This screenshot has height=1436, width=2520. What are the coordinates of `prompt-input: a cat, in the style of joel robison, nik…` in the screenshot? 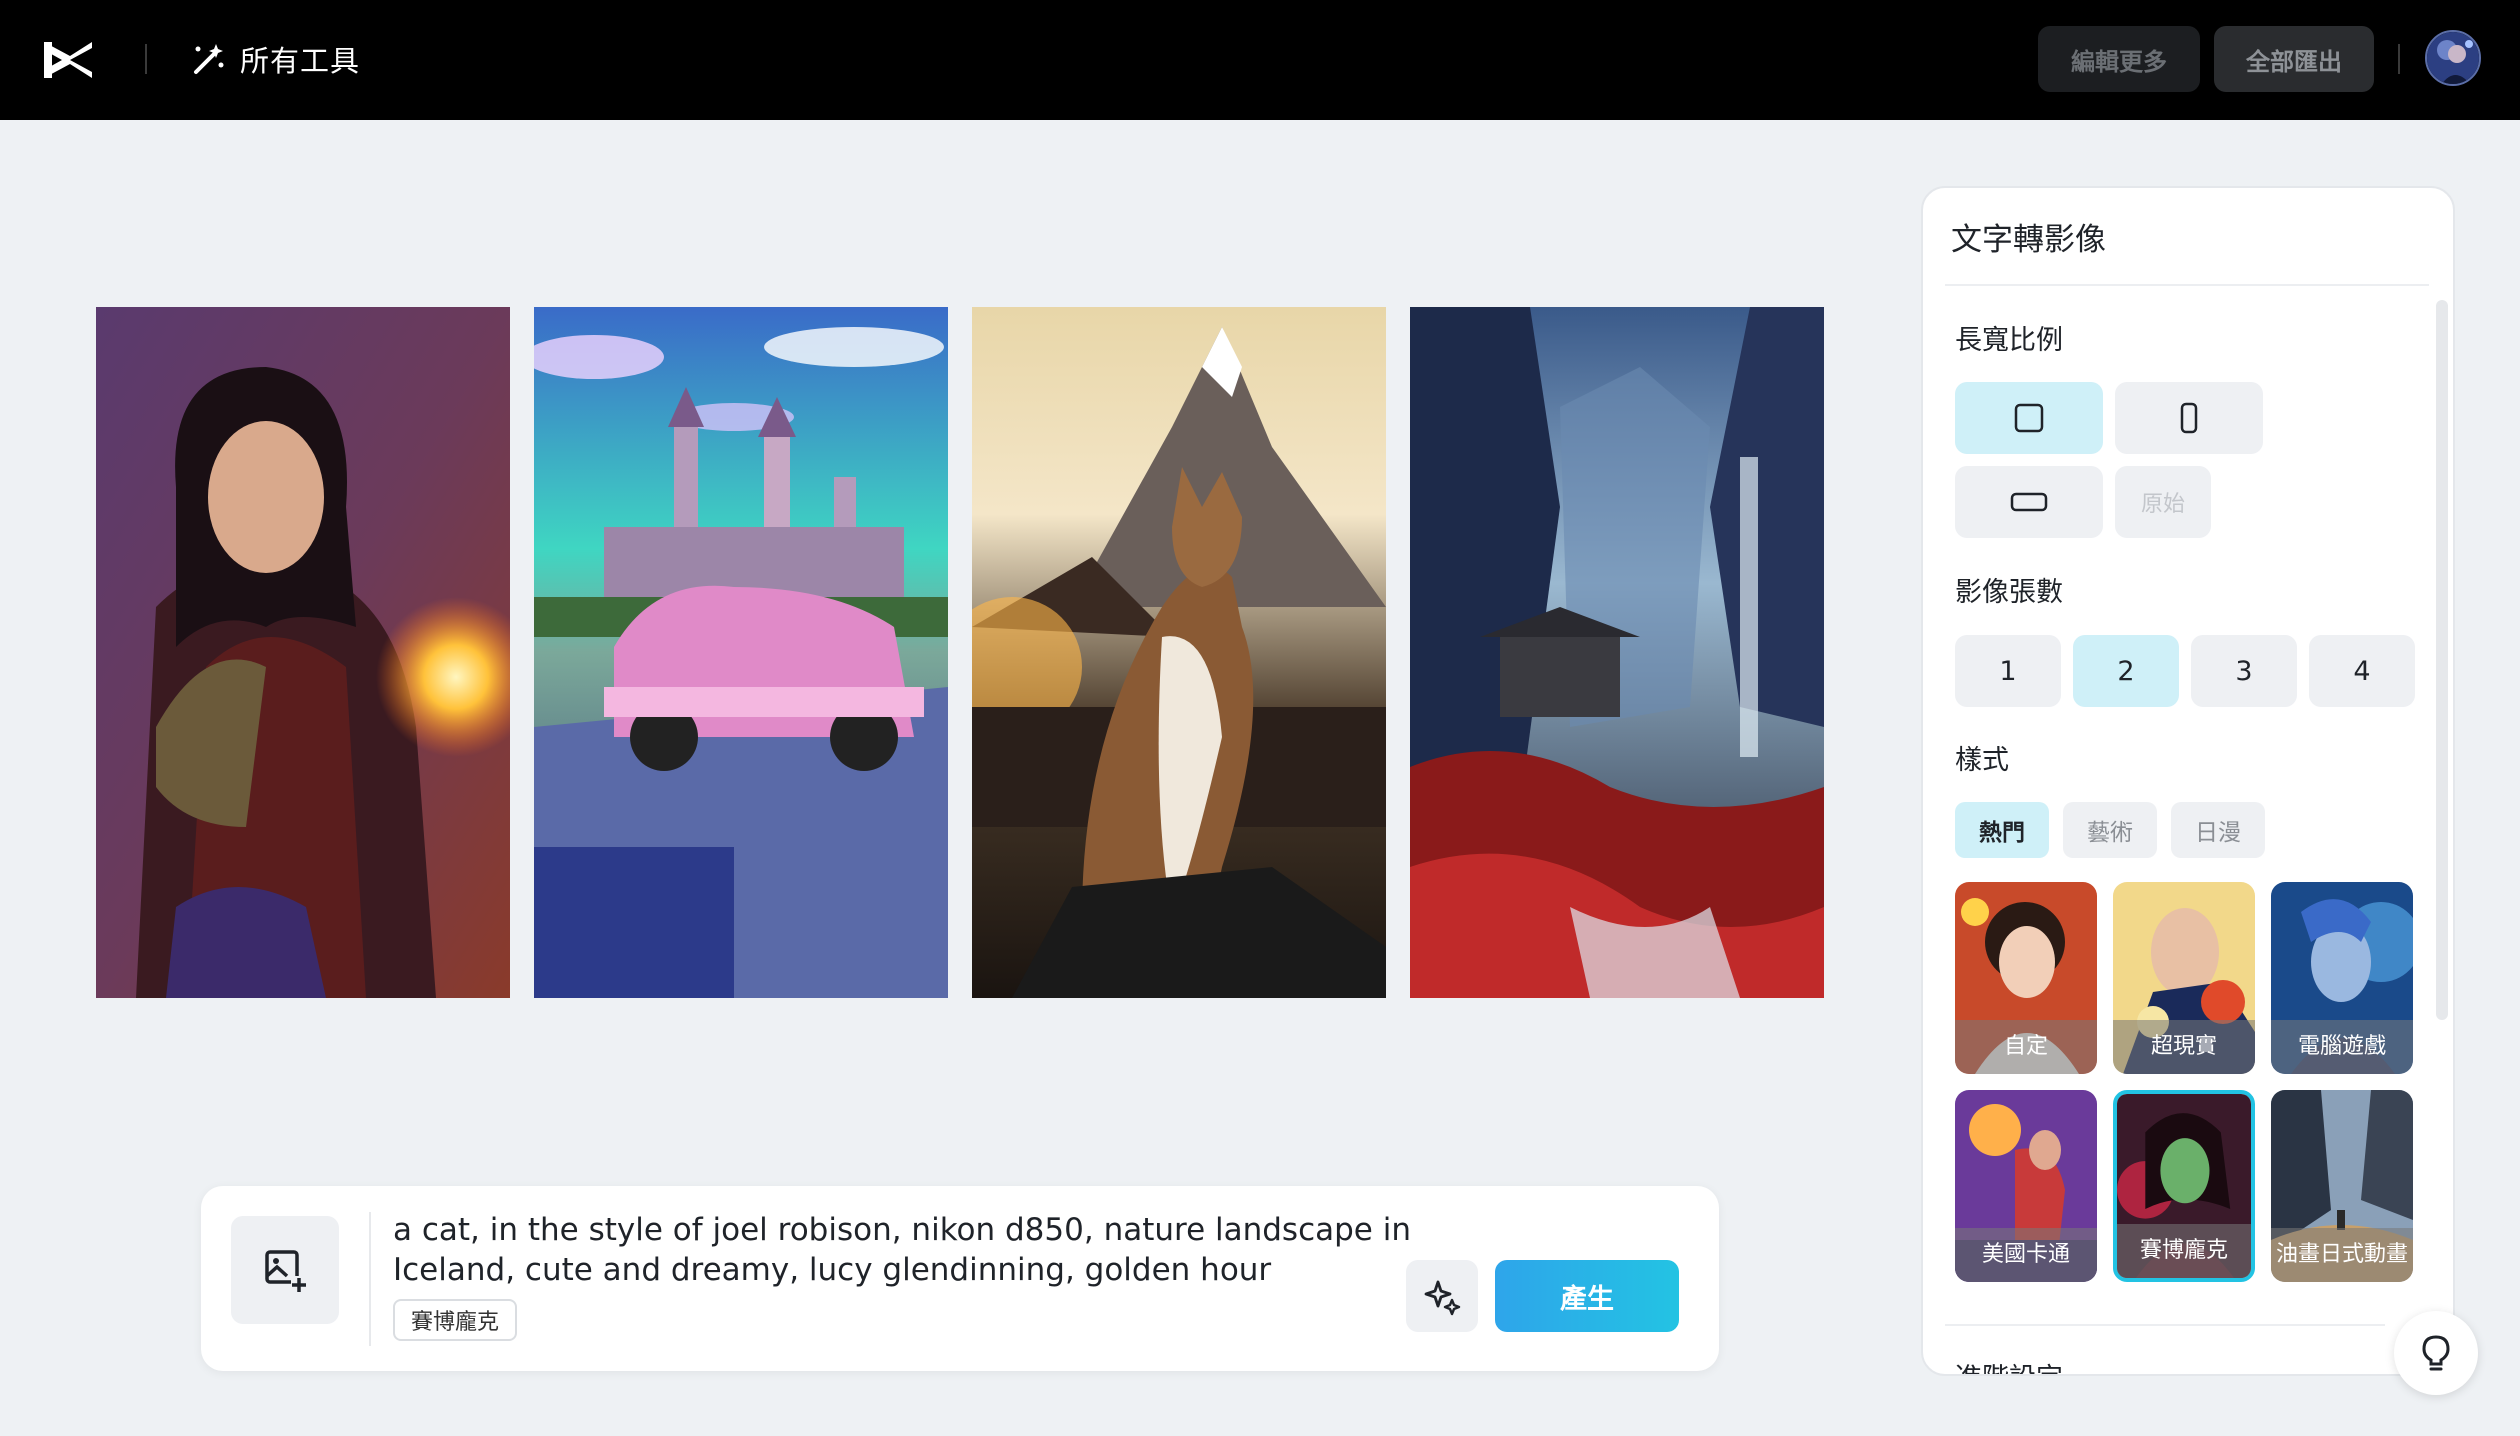 It's located at (913, 1250).